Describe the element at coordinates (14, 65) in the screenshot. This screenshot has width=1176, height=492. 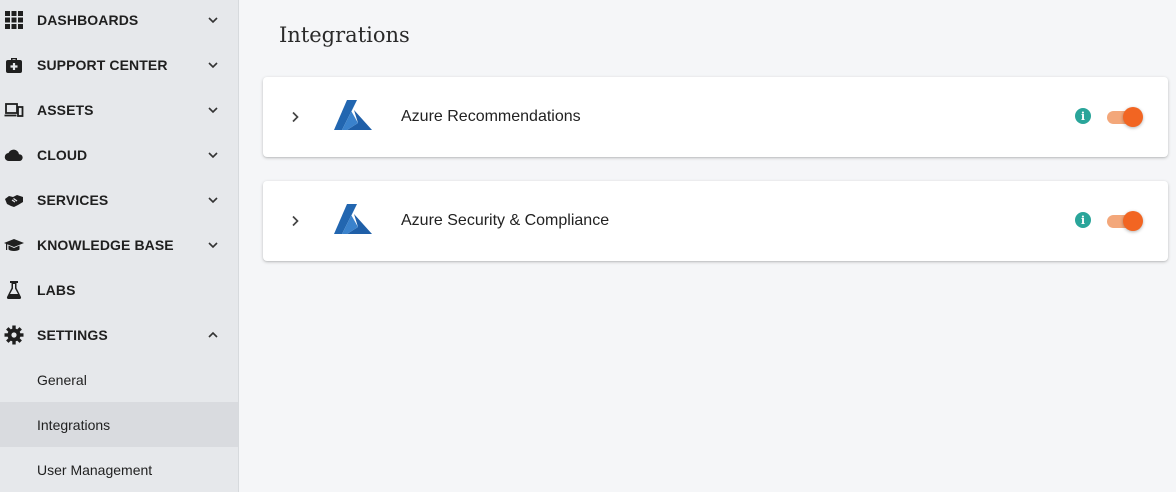
I see `medkit-icon` at that location.